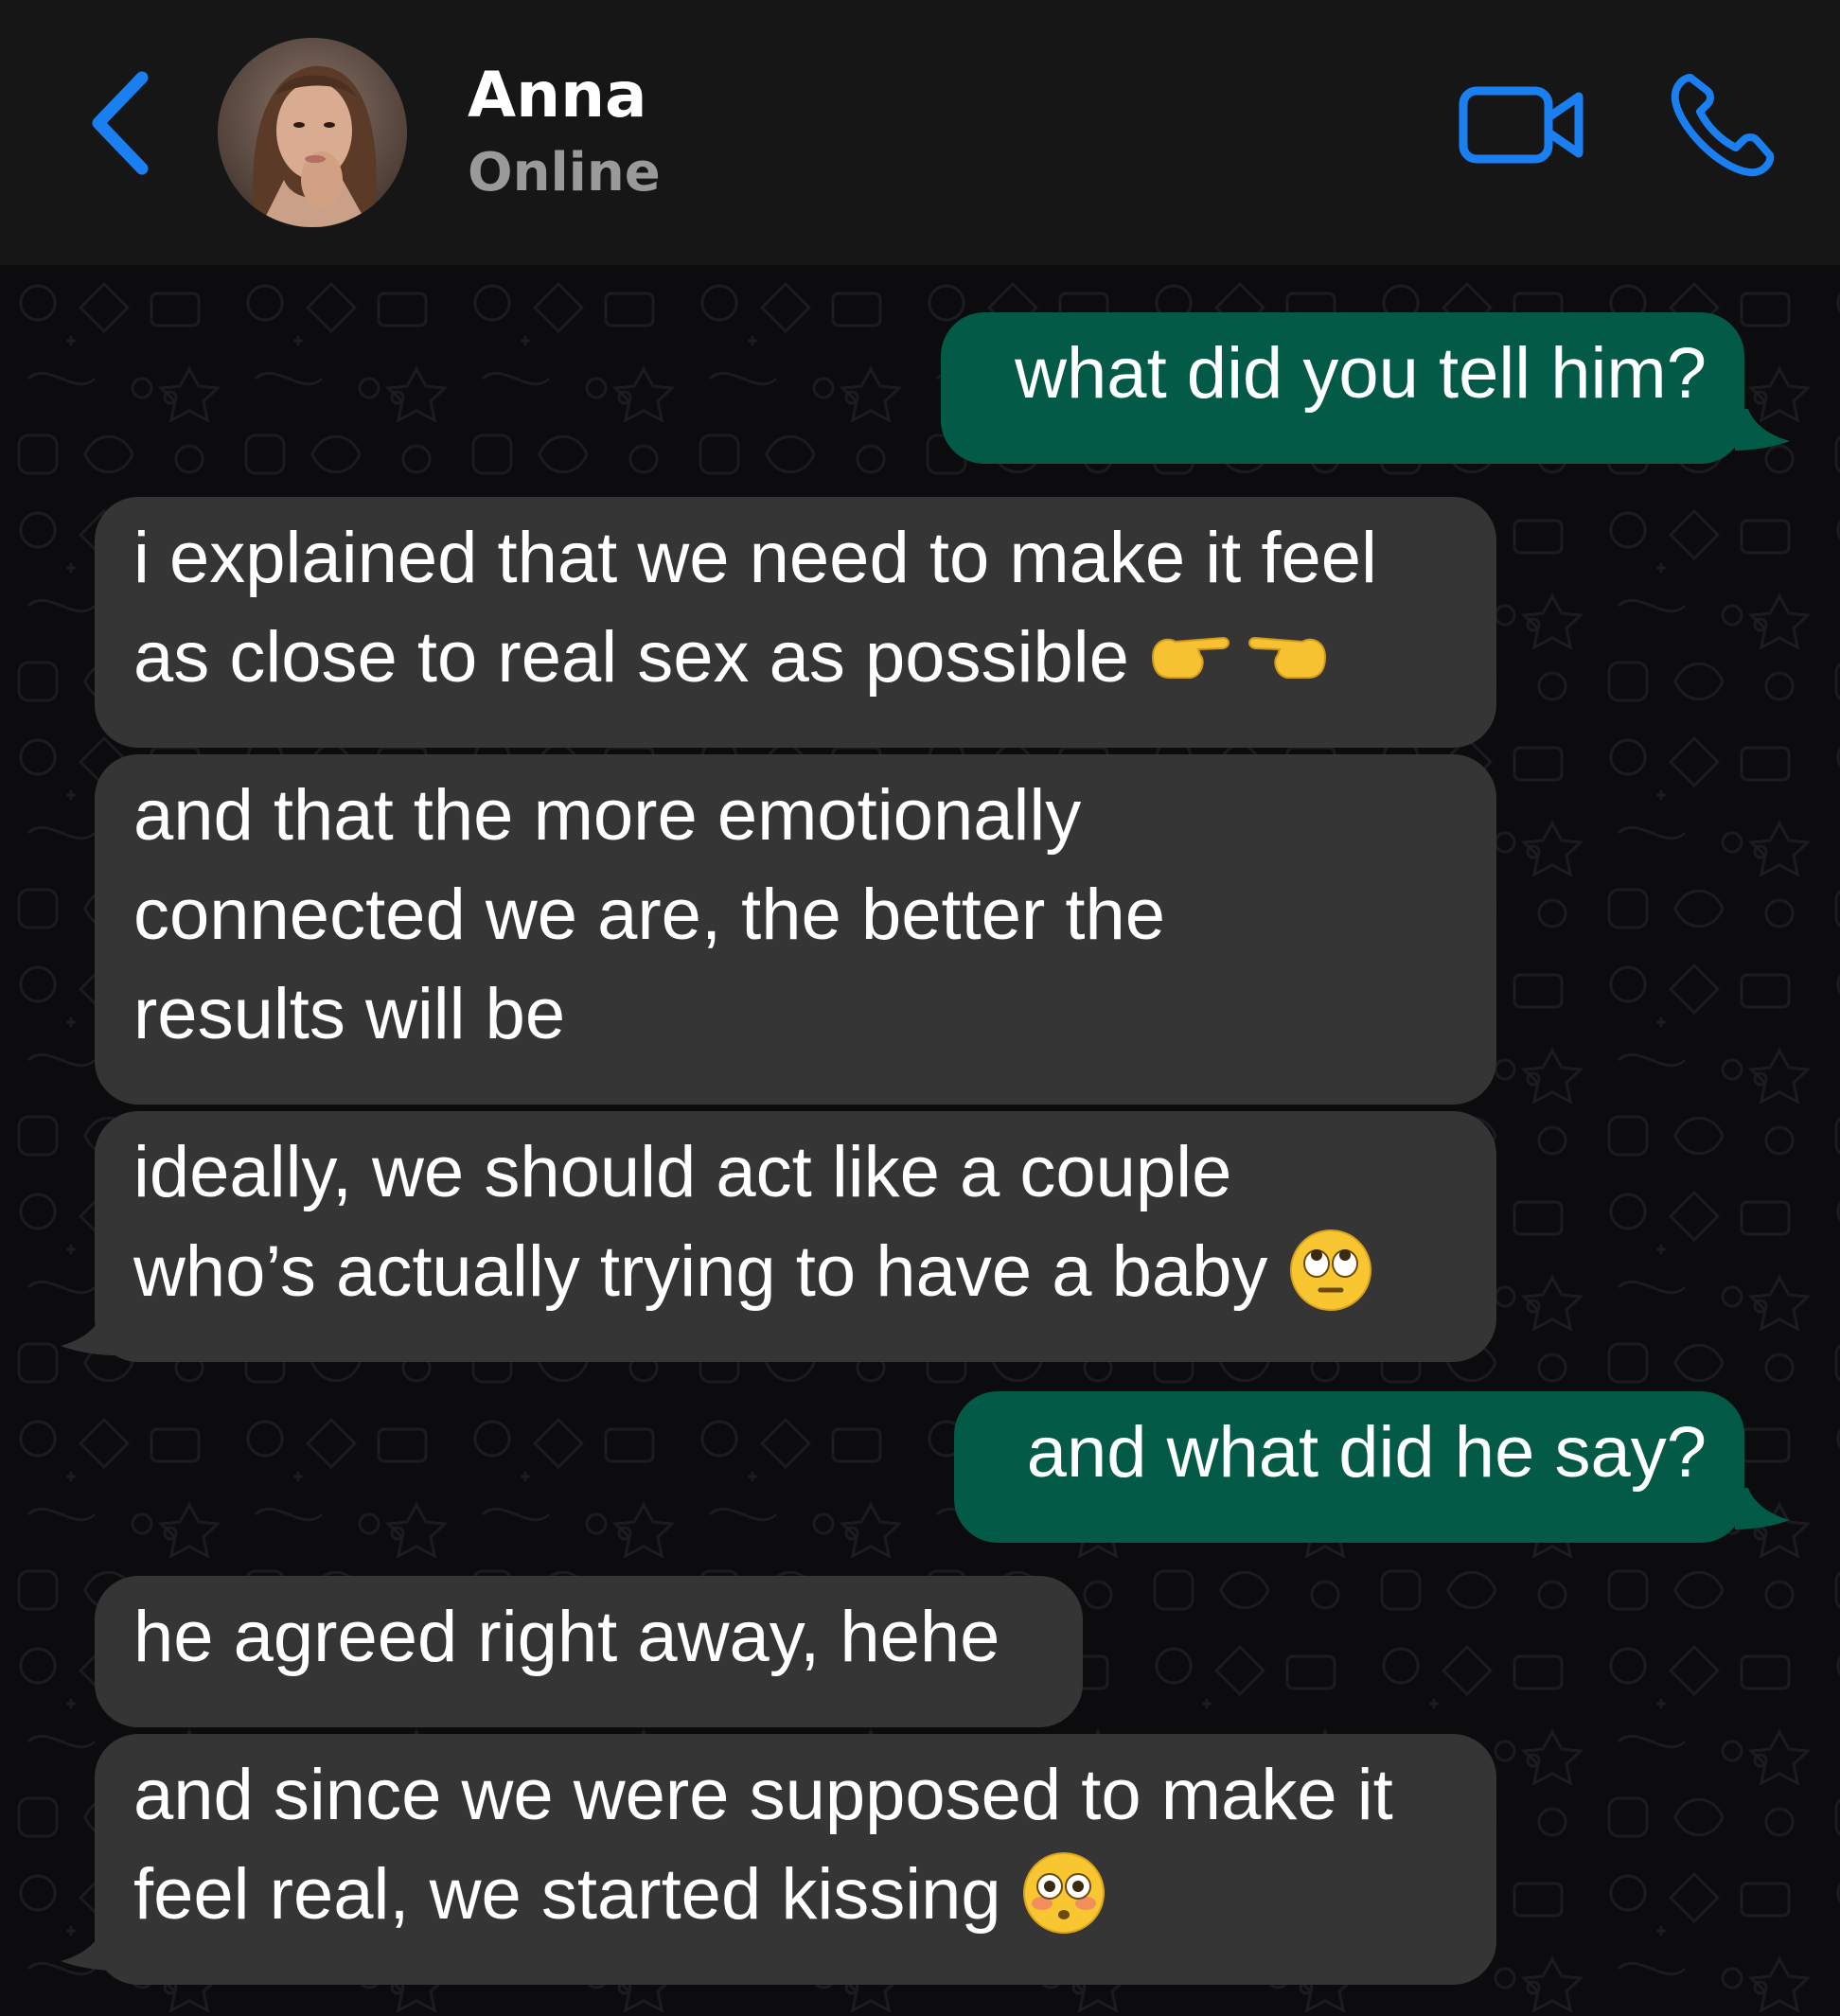  Describe the element at coordinates (763, 1795) in the screenshot. I see `message-text: and since we were supposed to make it` at that location.